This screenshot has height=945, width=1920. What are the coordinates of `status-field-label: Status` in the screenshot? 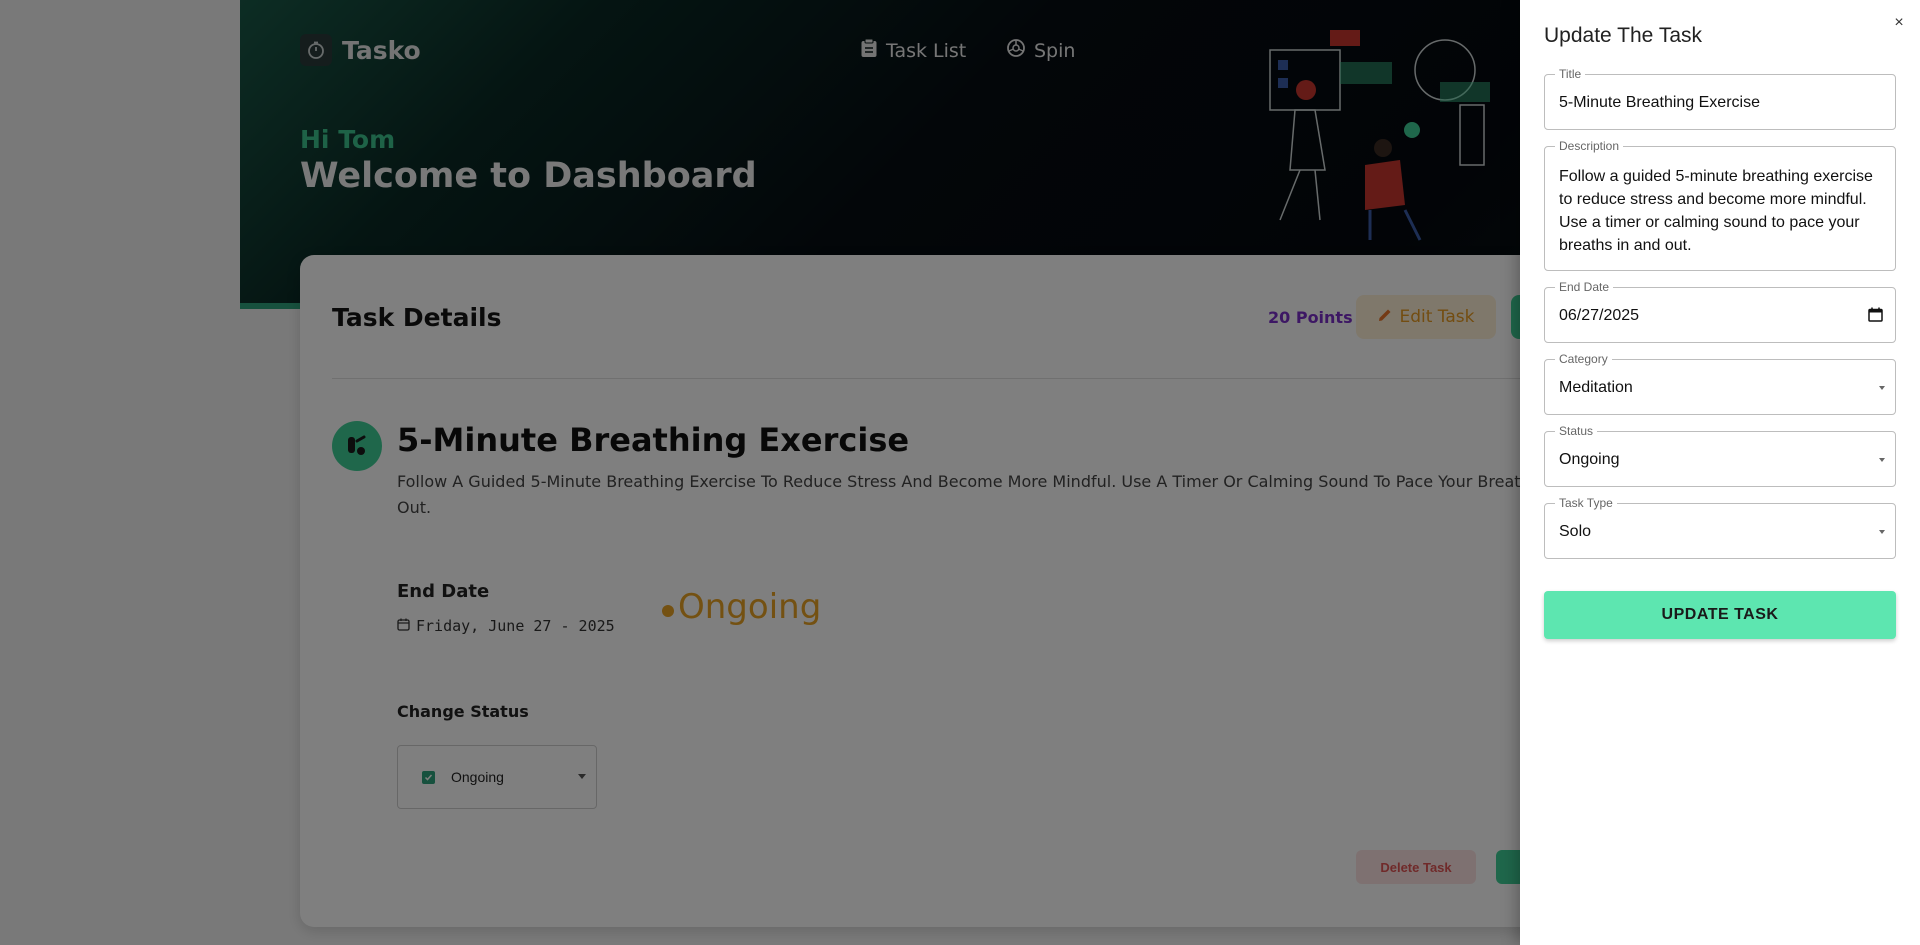 It's located at (1576, 431).